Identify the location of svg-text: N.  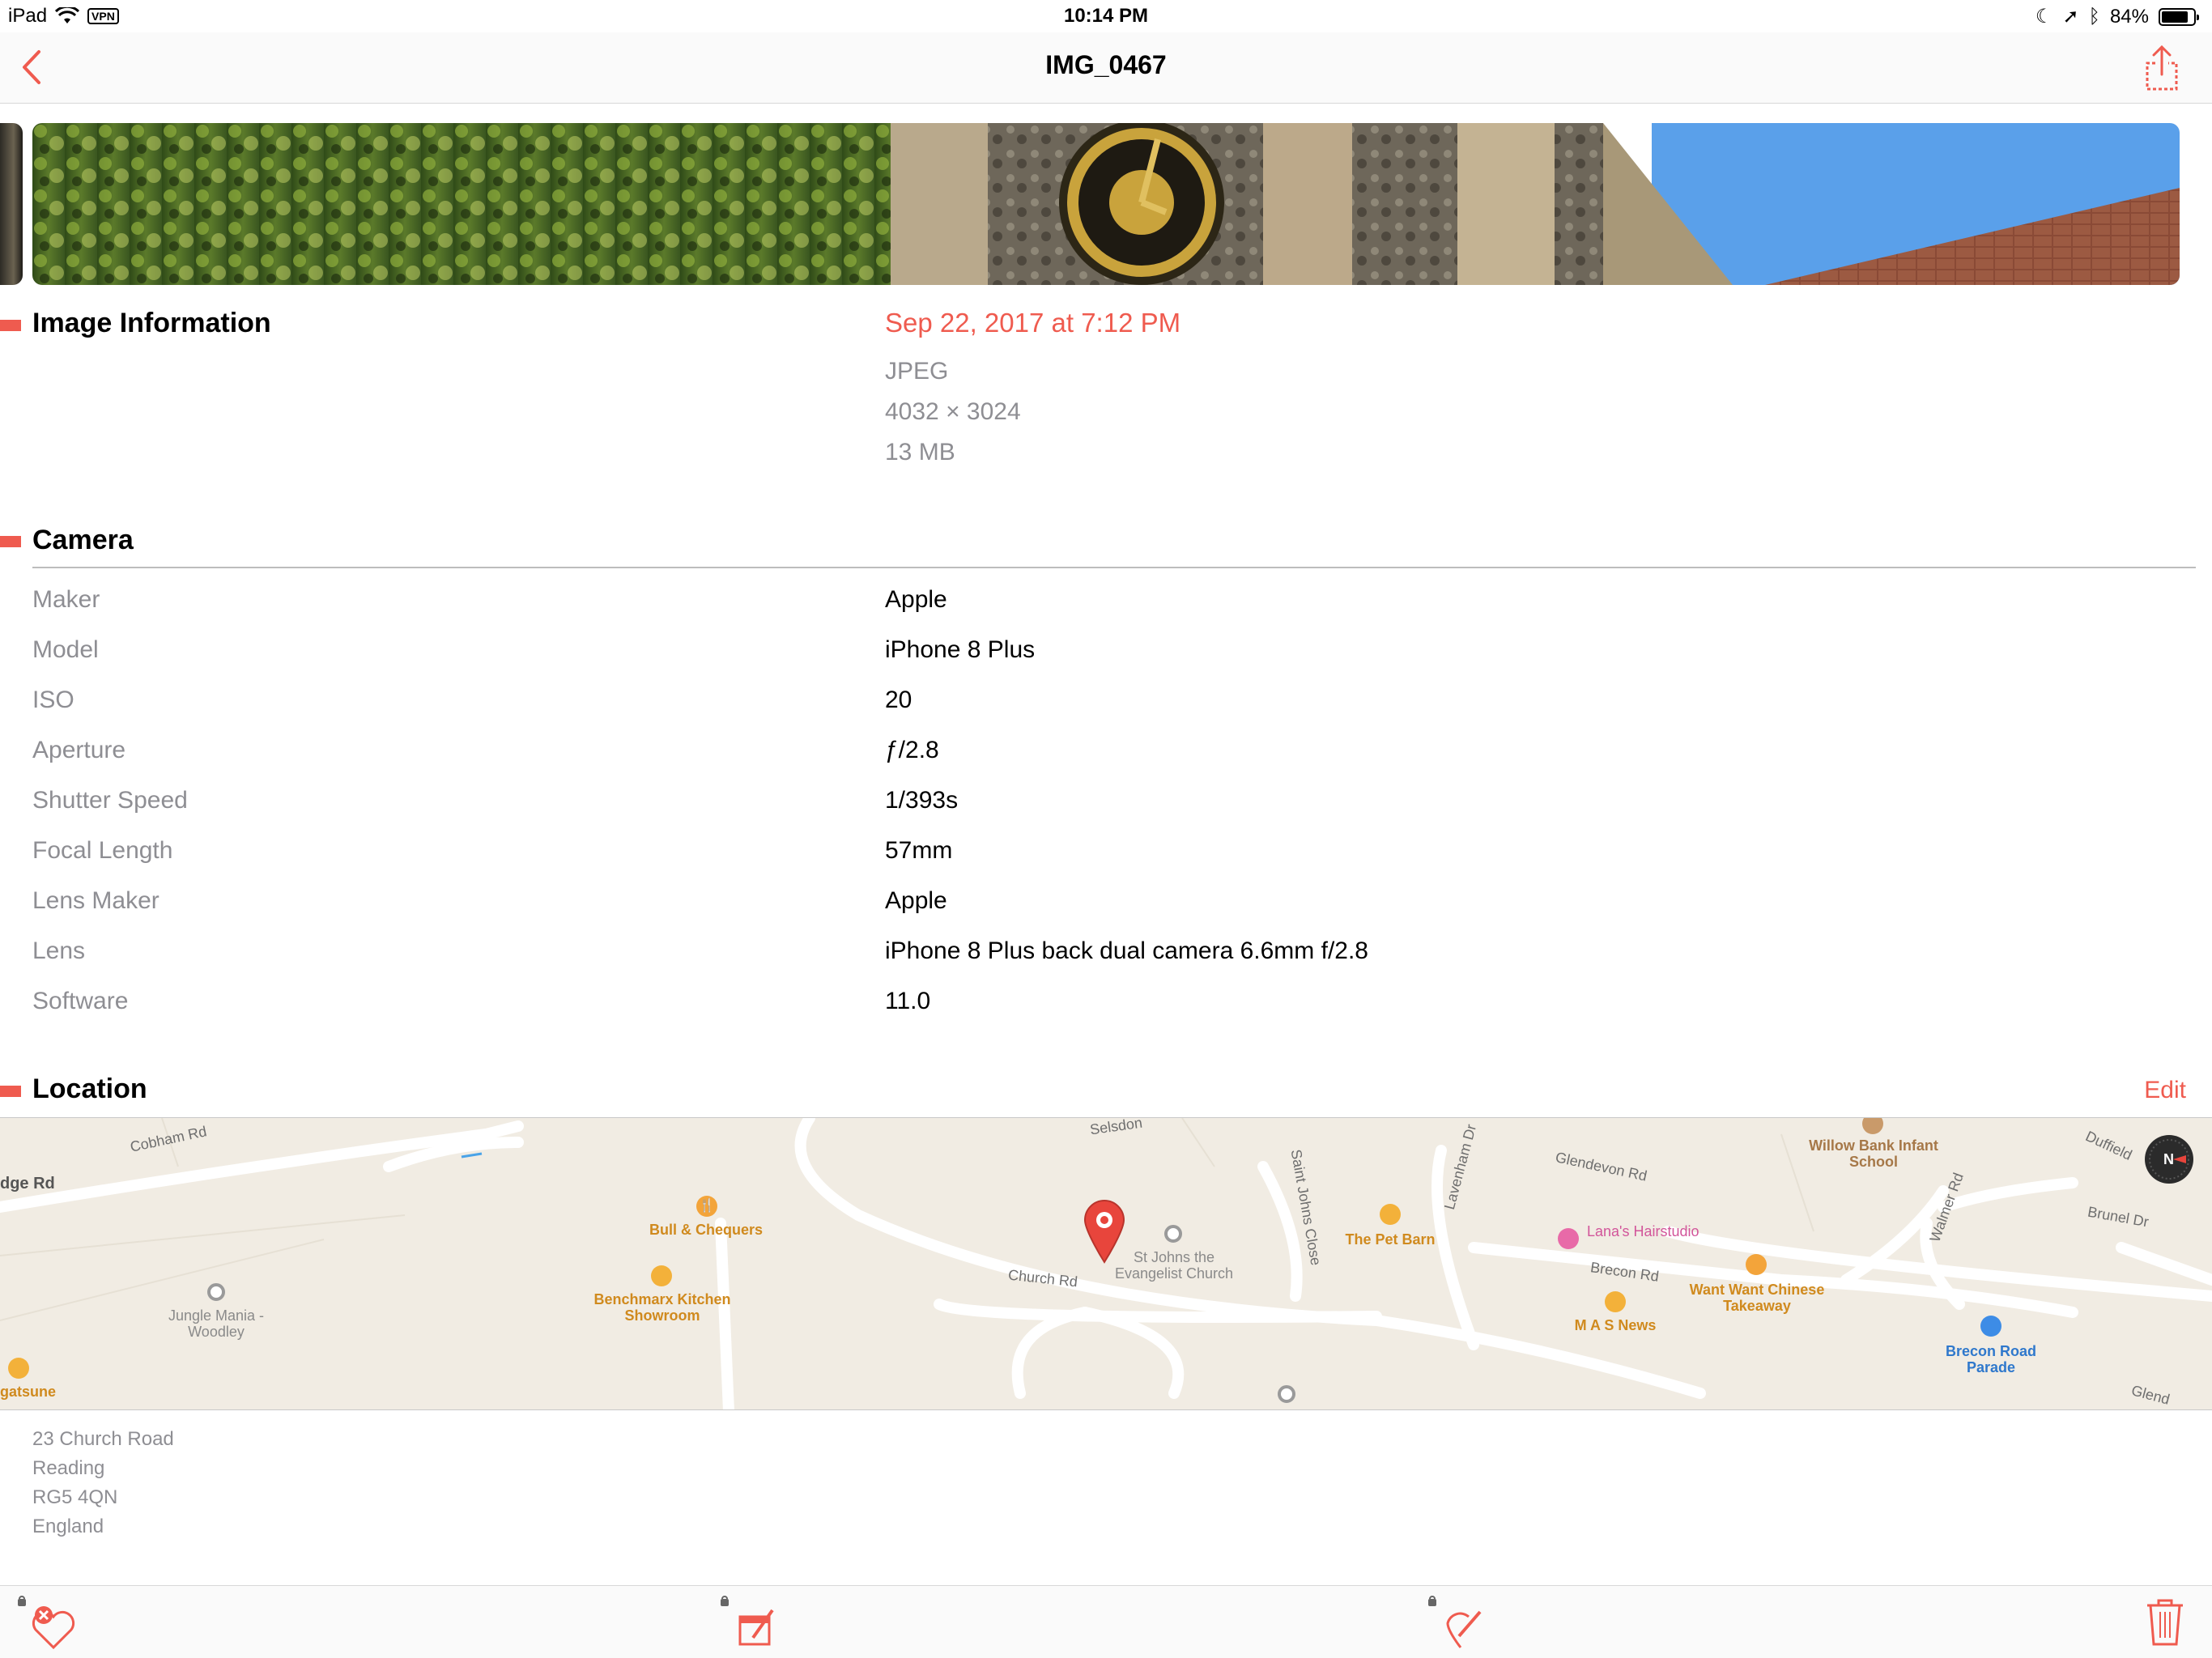
(2168, 1159).